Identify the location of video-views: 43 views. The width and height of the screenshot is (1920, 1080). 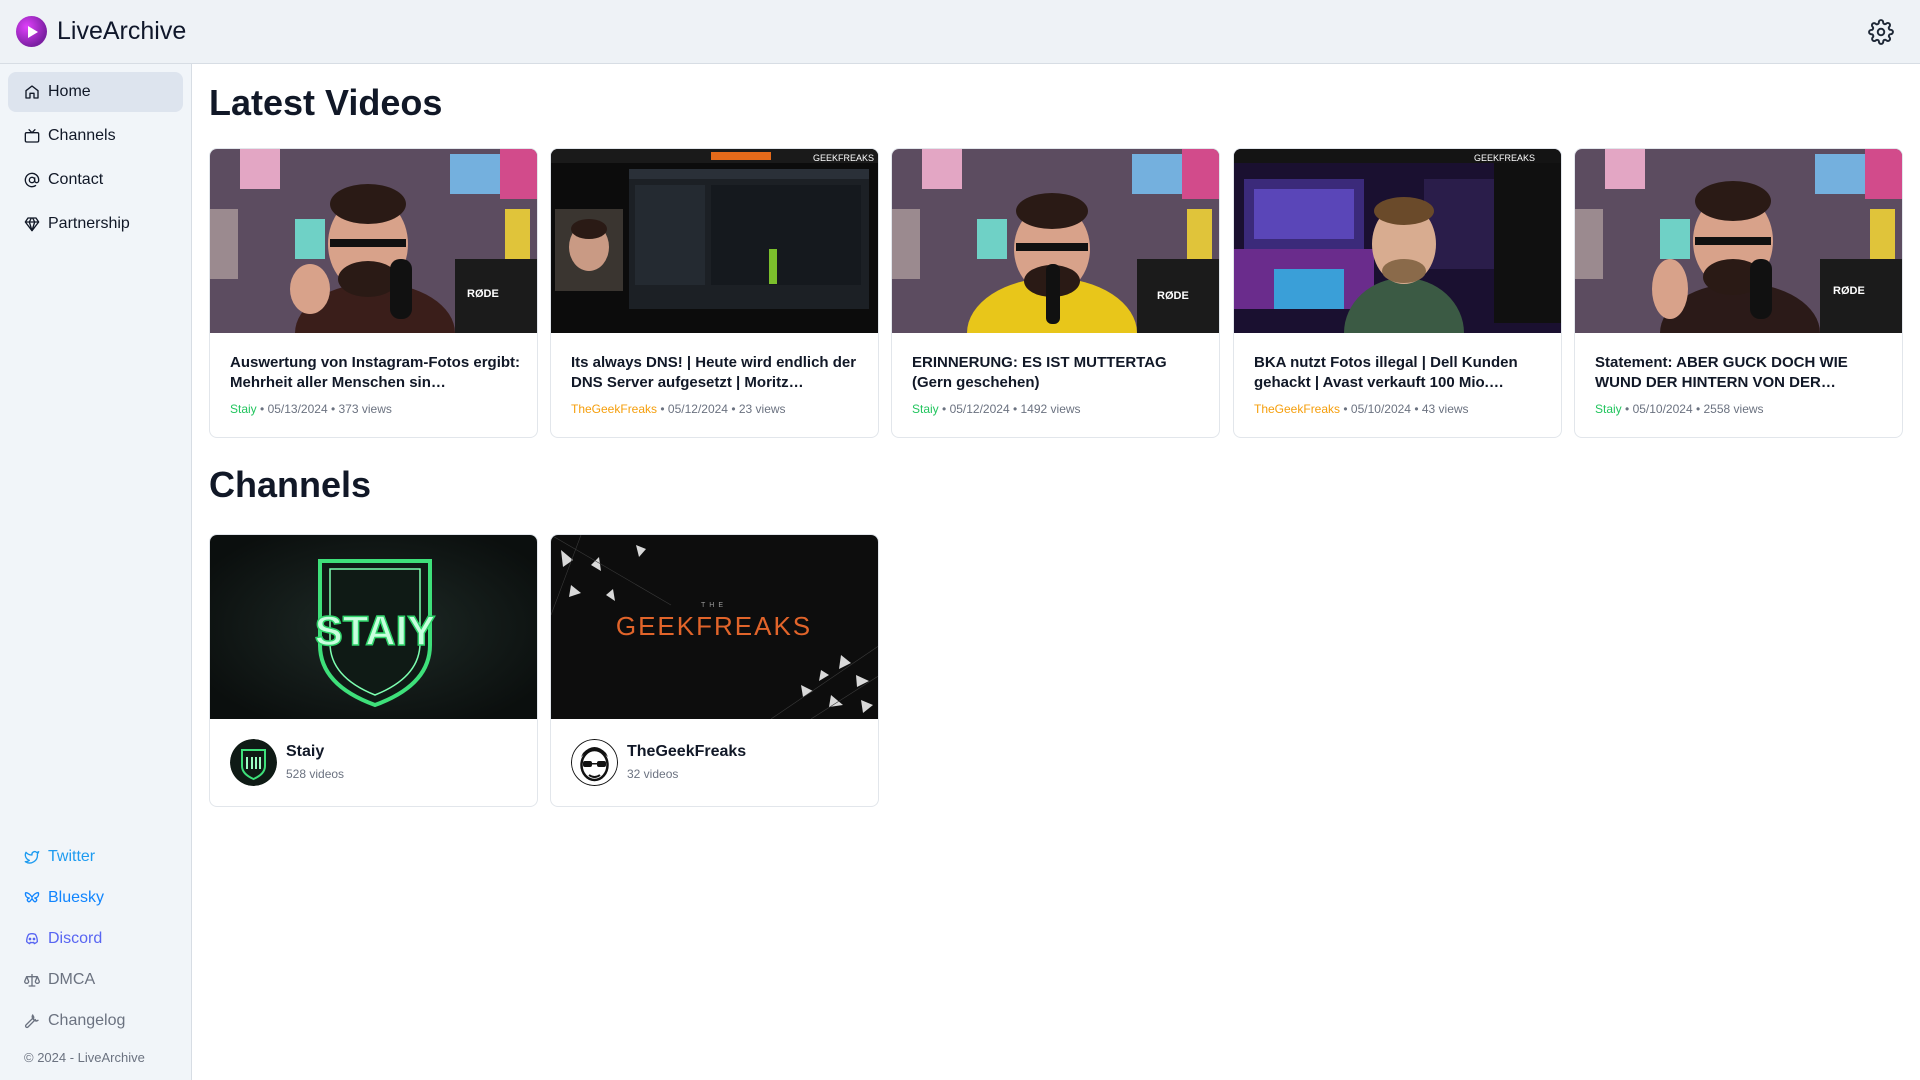
(1445, 409).